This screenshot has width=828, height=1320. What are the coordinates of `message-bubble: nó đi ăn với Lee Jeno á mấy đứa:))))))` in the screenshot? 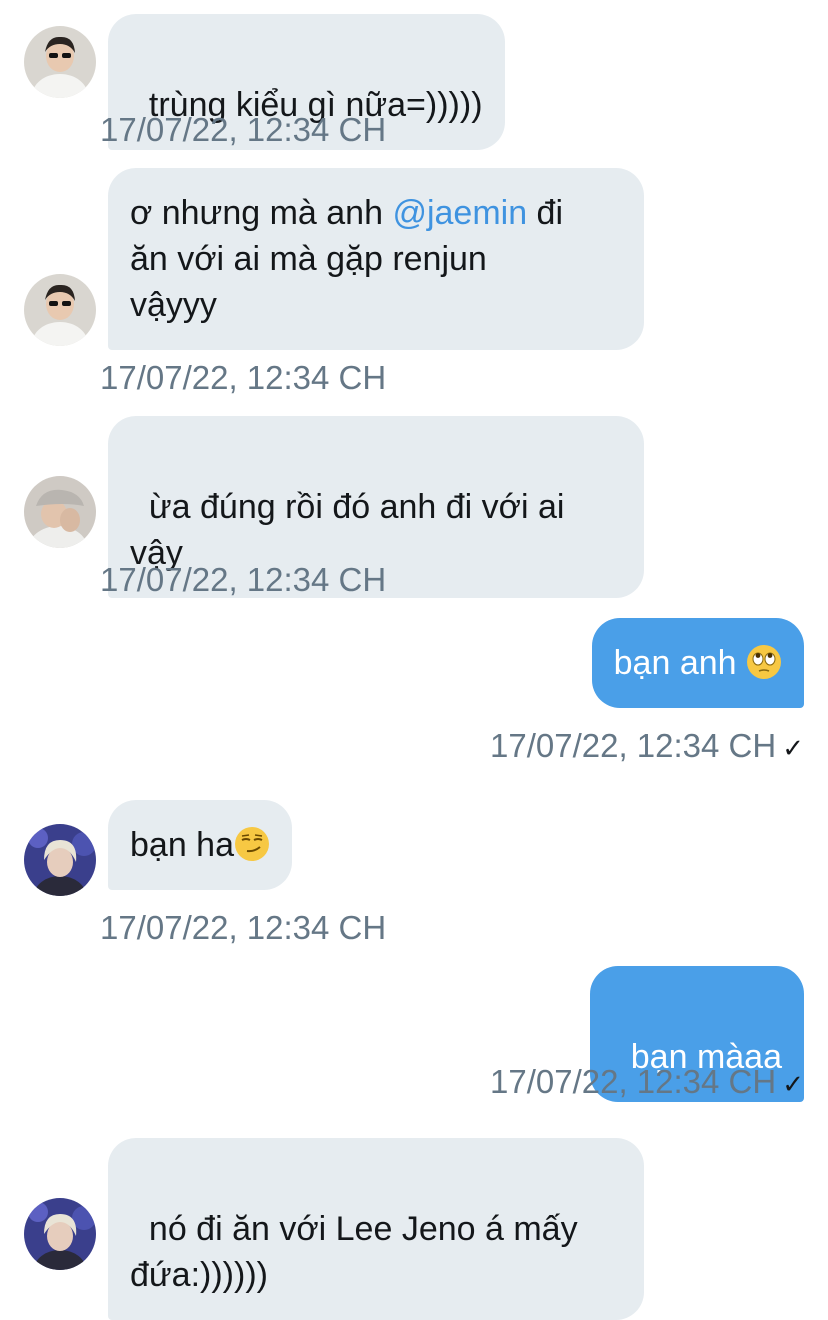 It's located at (376, 1229).